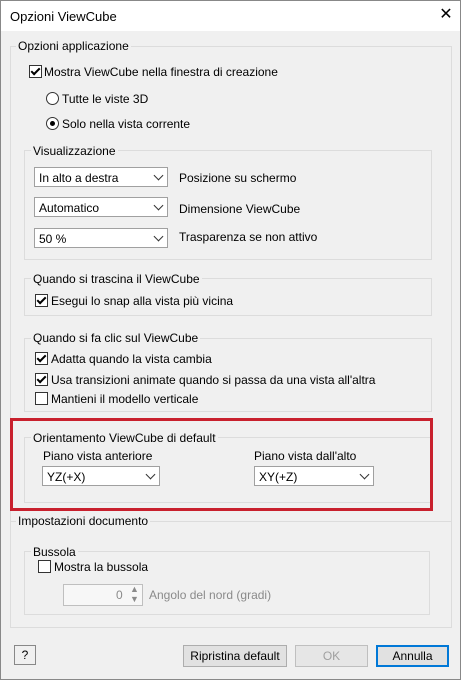 The image size is (461, 680). What do you see at coordinates (210, 595) in the screenshot?
I see `north-angle-label: Angolo del nord (gradi)` at bounding box center [210, 595].